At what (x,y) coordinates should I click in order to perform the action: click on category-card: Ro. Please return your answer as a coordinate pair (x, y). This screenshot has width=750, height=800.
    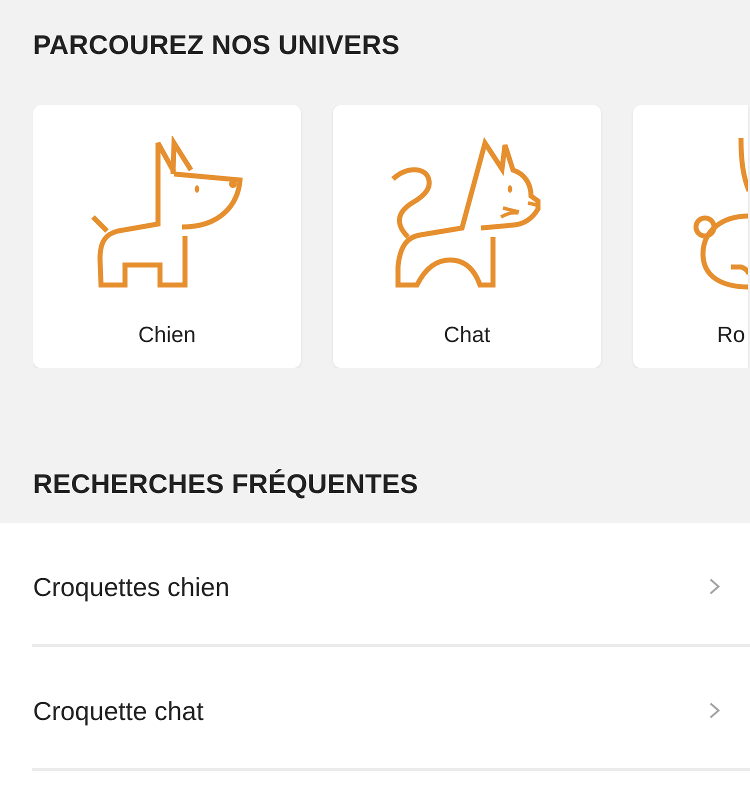
    Looking at the image, I should click on (690, 236).